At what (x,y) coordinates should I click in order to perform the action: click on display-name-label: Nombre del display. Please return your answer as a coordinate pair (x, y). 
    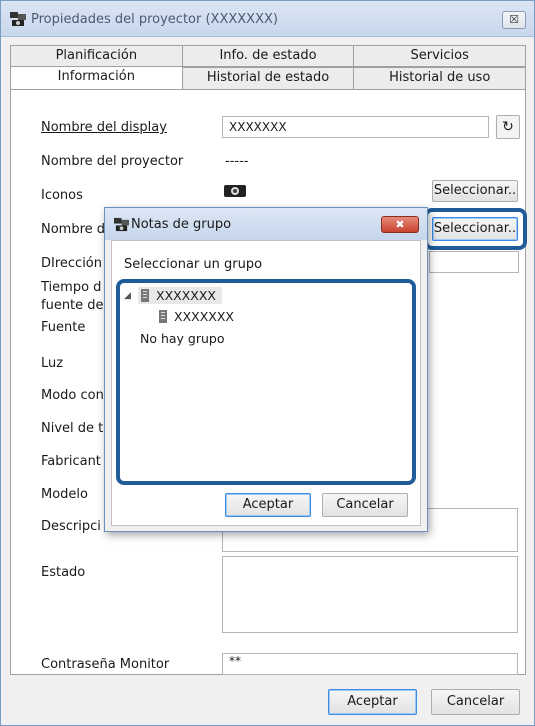
    Looking at the image, I should click on (104, 127).